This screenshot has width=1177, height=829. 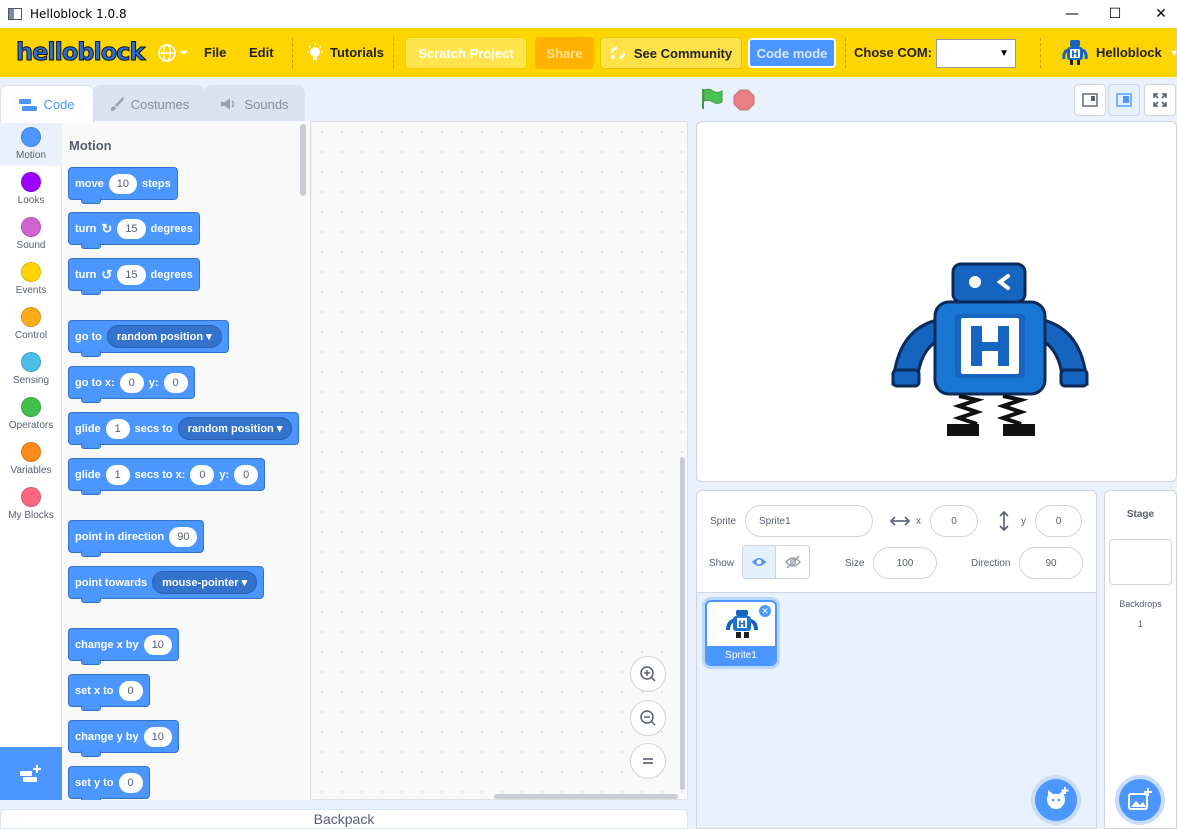 What do you see at coordinates (809, 521) in the screenshot?
I see `sprite-name-input: Sprite1` at bounding box center [809, 521].